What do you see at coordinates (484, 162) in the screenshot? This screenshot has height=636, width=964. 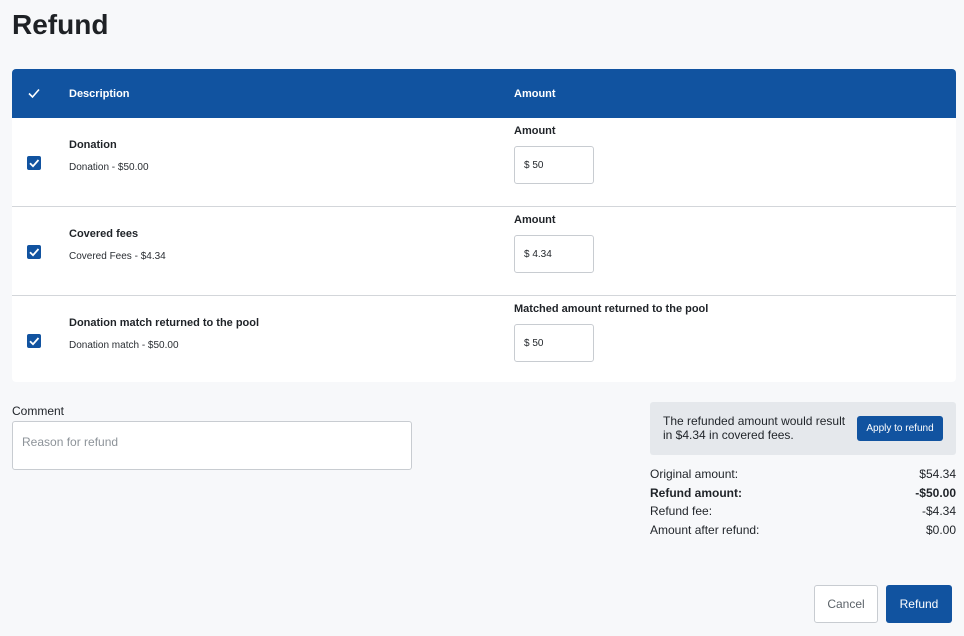 I see `table-row-donation: Donation Donation - $50.00 Amount $ 50` at bounding box center [484, 162].